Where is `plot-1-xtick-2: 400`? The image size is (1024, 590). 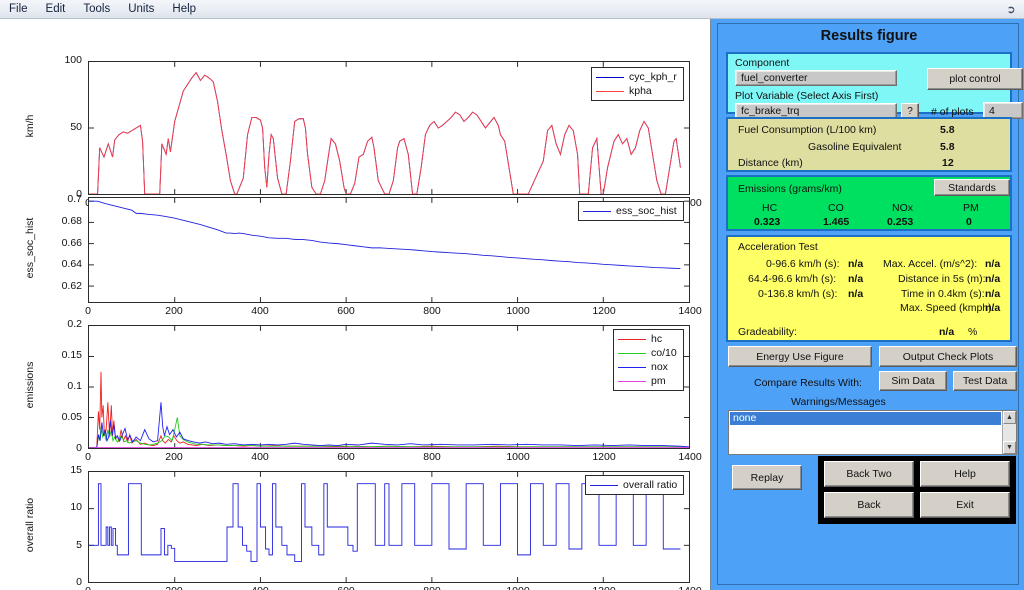 plot-1-xtick-2: 400 is located at coordinates (260, 311).